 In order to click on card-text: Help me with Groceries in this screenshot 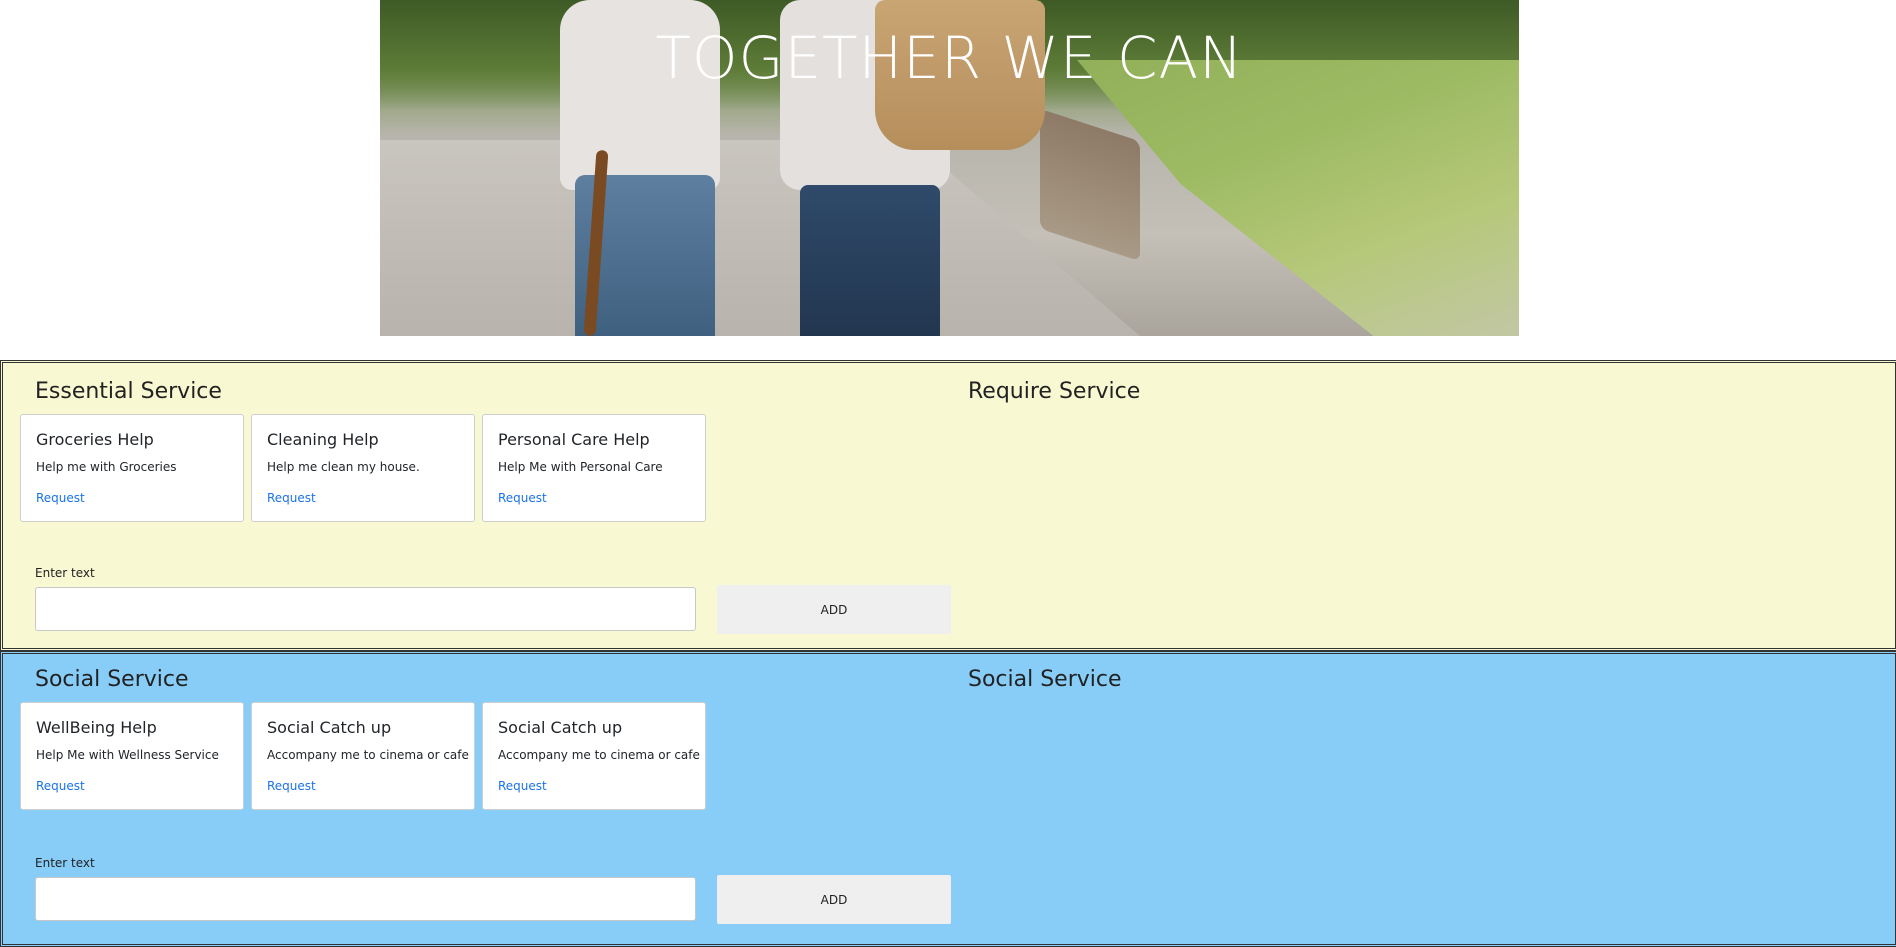, I will do `click(106, 467)`.